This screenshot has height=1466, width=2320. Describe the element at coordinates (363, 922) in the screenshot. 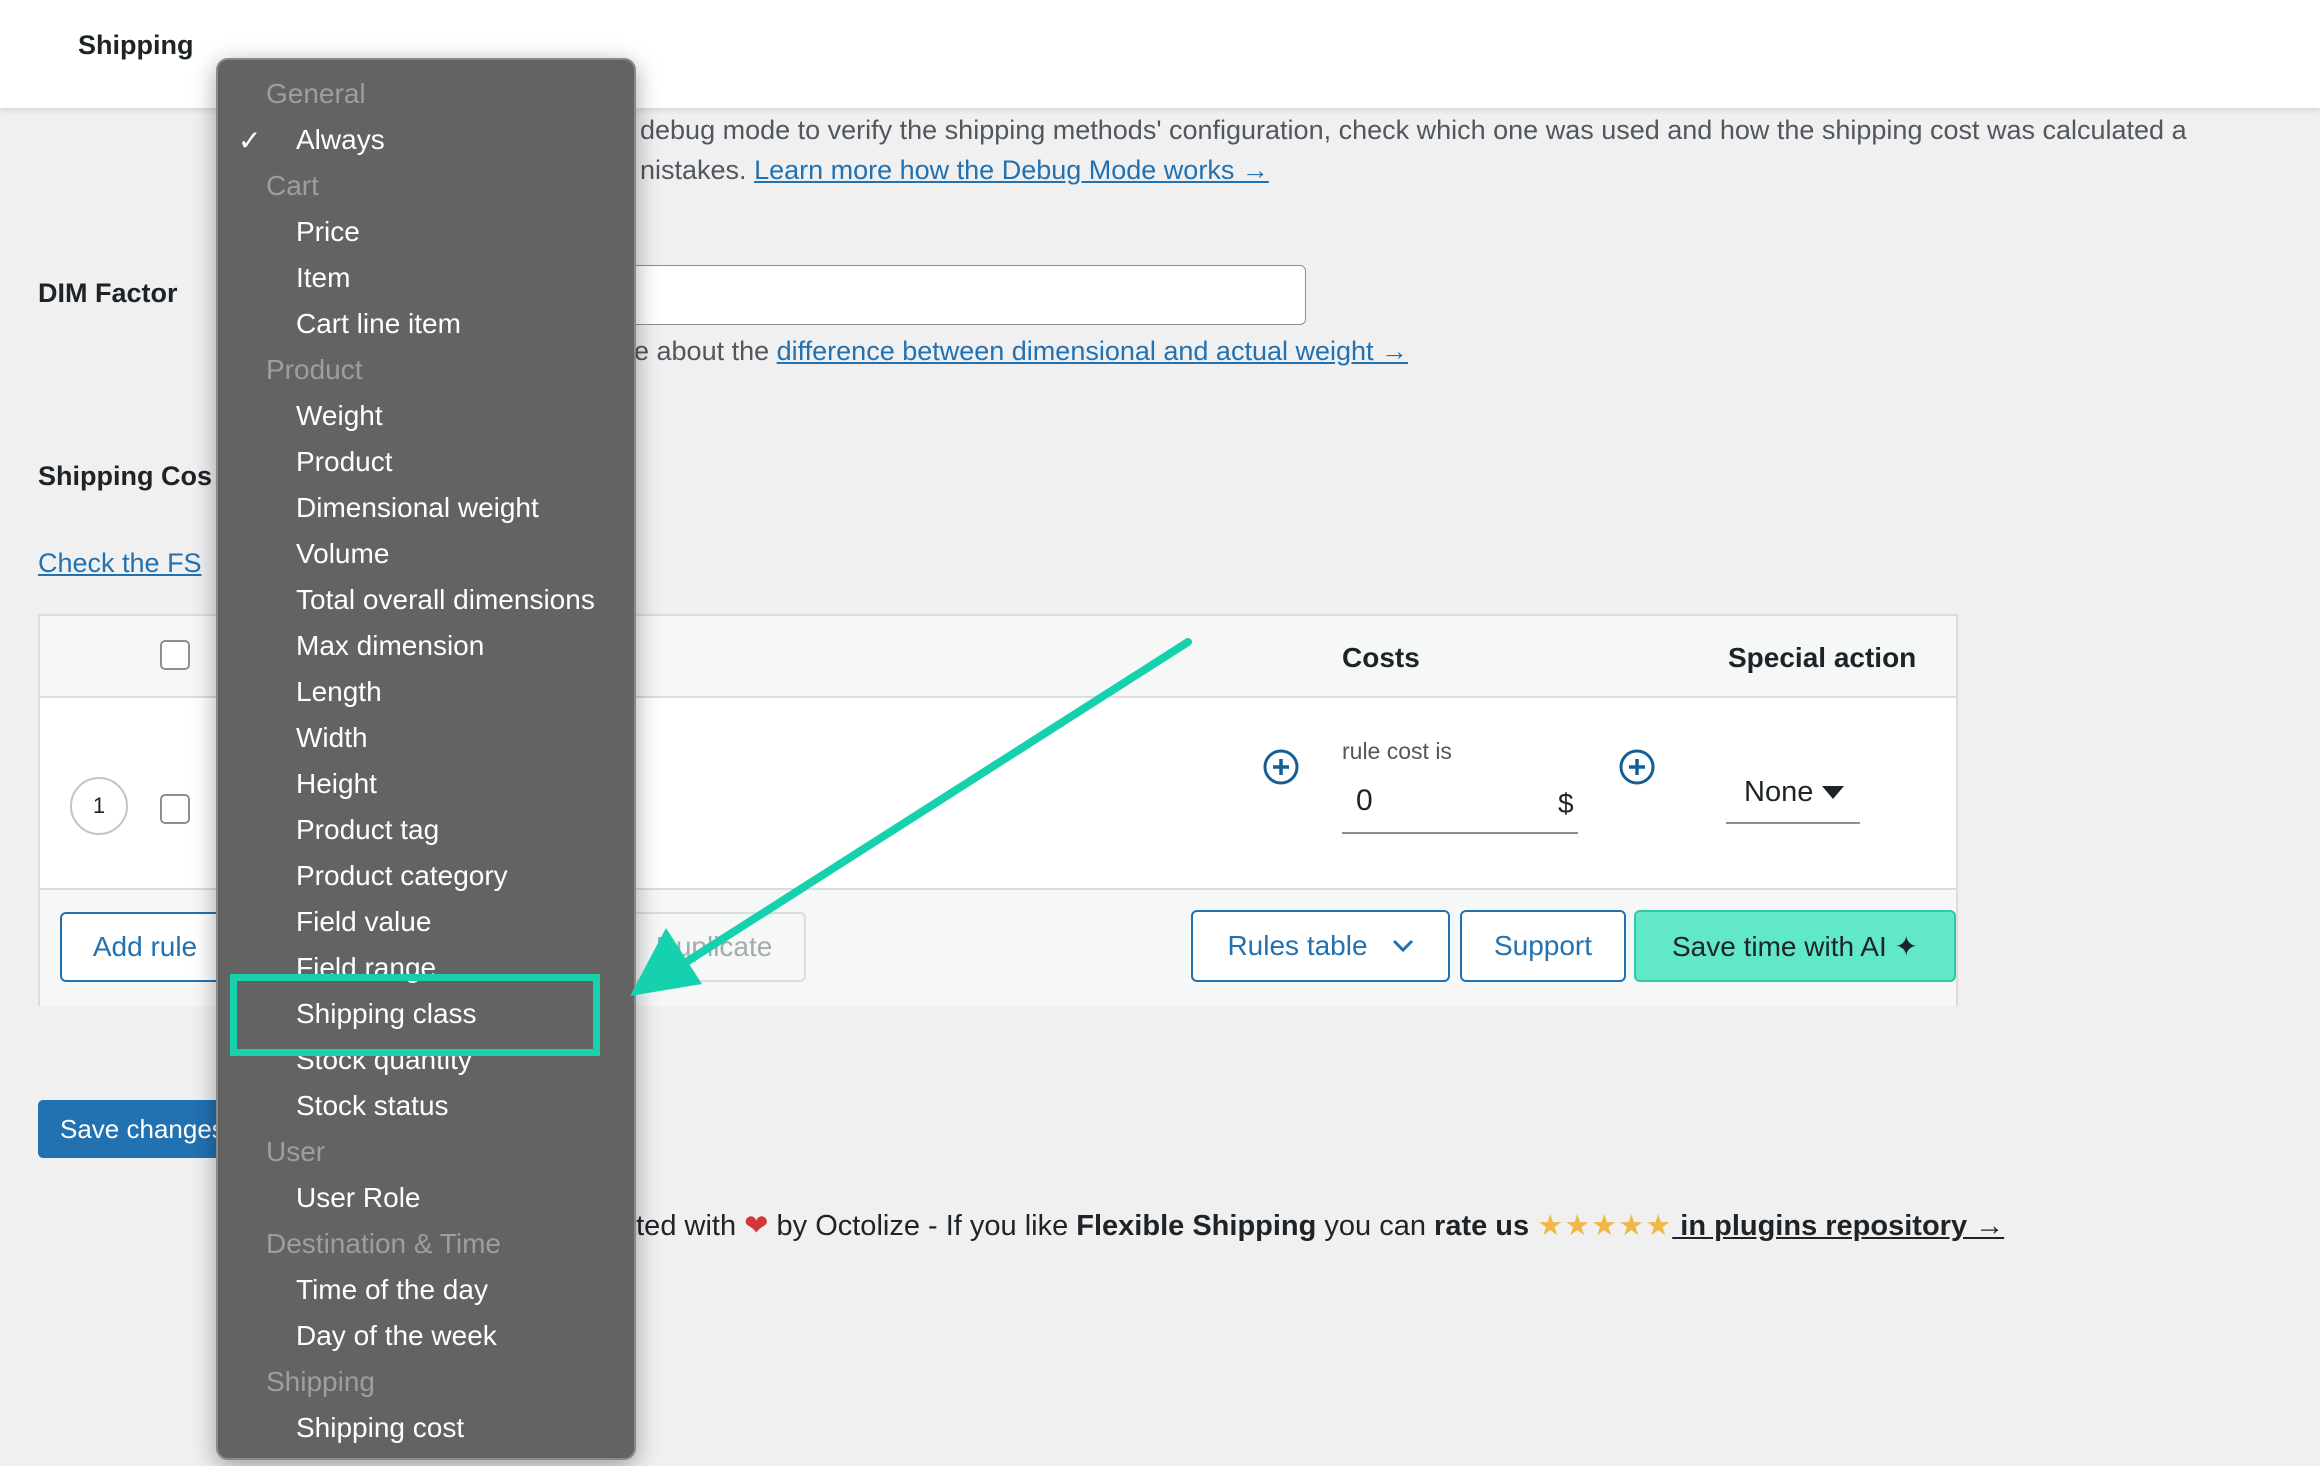

I see `dropdown-item-field-value: Field value` at that location.